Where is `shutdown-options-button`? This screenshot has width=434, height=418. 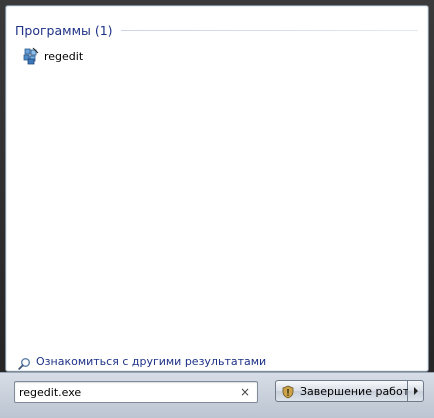 shutdown-options-button is located at coordinates (416, 391).